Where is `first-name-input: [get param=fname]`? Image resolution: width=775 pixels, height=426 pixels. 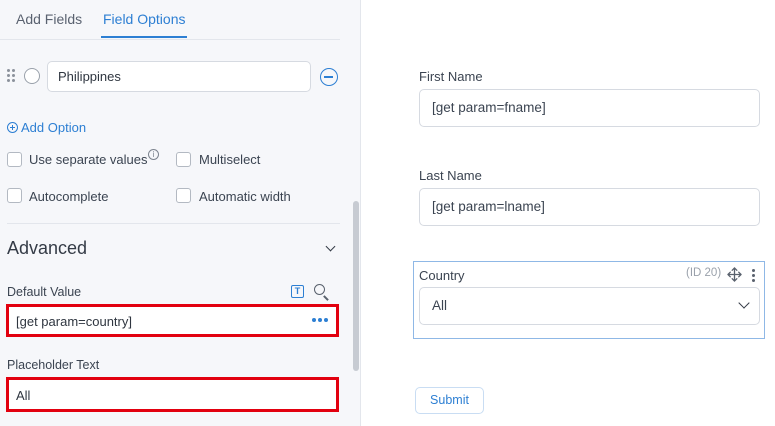
first-name-input: [get param=fname] is located at coordinates (589, 108).